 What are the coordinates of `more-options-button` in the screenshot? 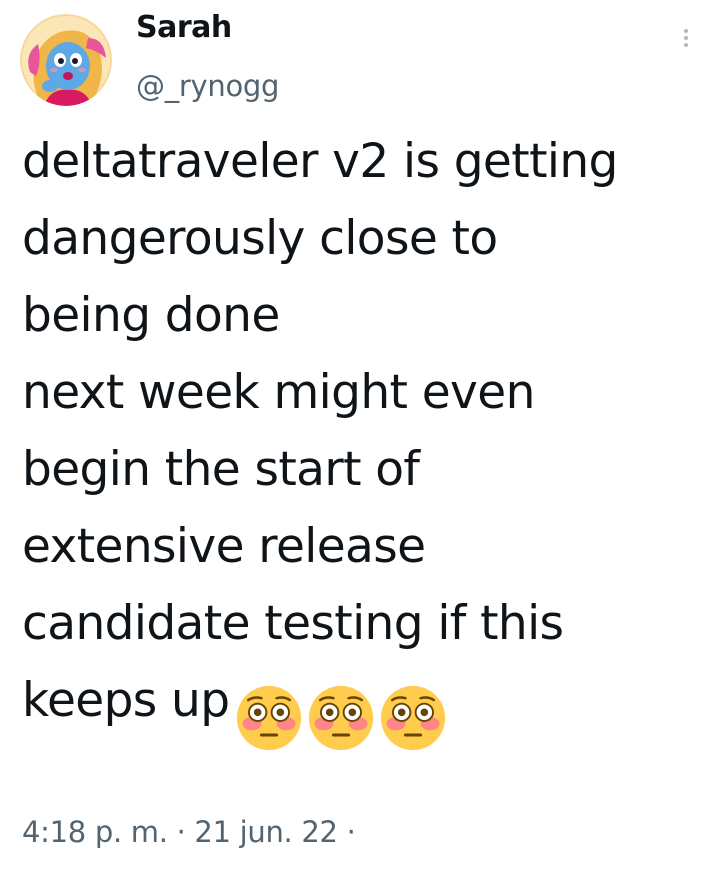 It's located at (686, 38).